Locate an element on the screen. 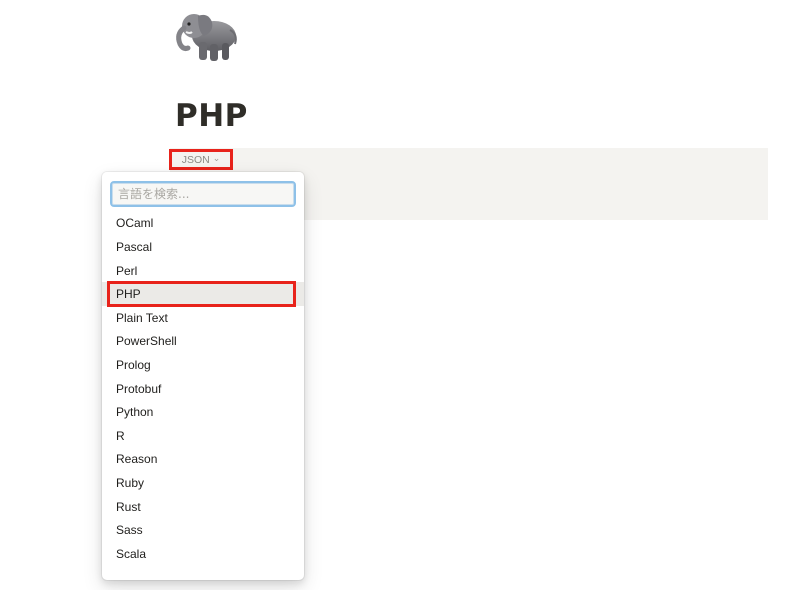 This screenshot has width=800, height=590. language-option-label: Ruby is located at coordinates (130, 482).